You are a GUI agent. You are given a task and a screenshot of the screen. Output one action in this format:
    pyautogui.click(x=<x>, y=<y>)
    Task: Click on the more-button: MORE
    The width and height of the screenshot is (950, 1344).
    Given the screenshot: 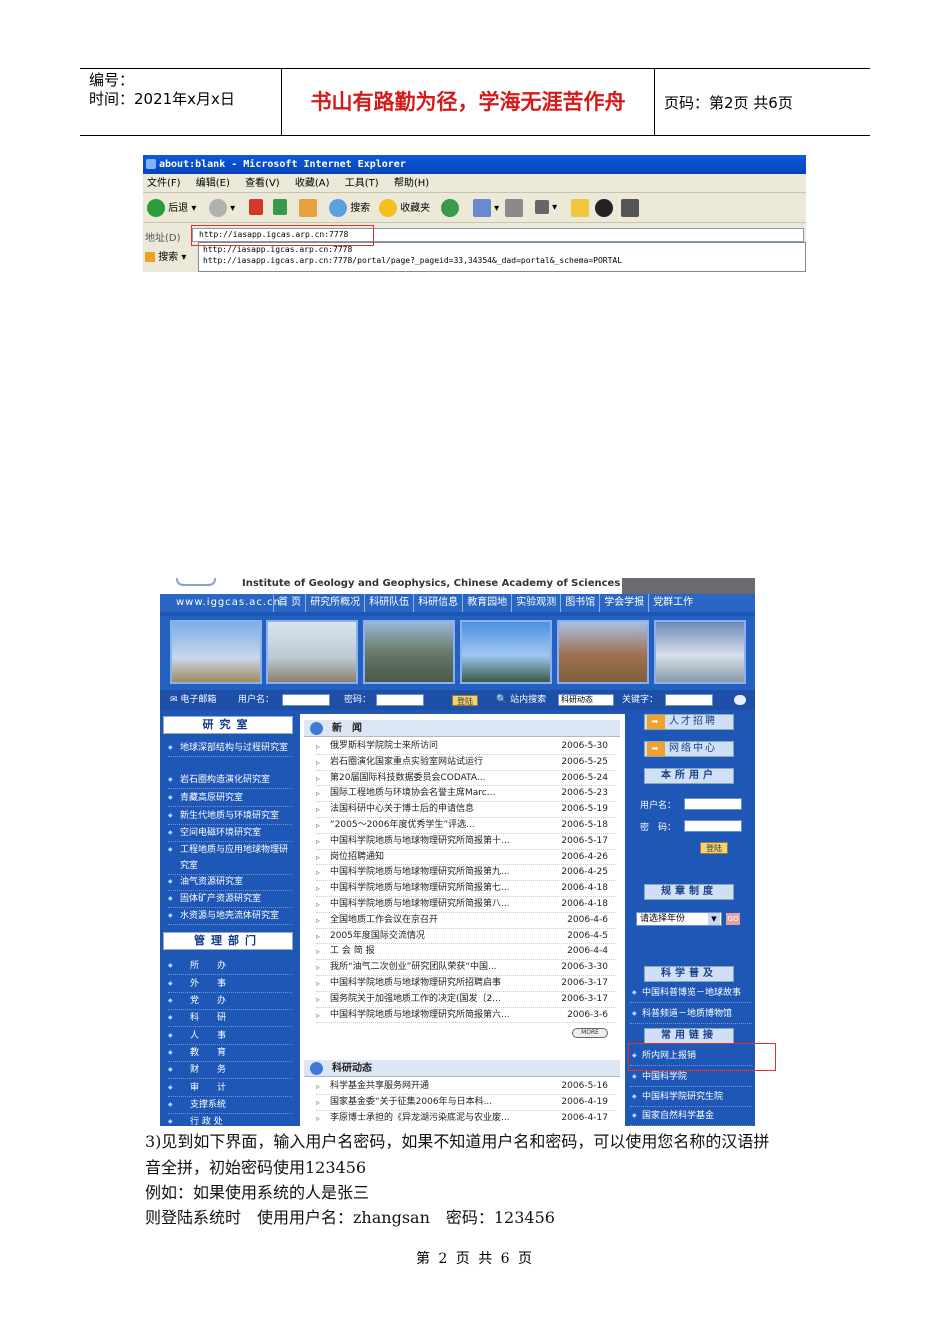 What is the action you would take?
    pyautogui.click(x=590, y=1033)
    